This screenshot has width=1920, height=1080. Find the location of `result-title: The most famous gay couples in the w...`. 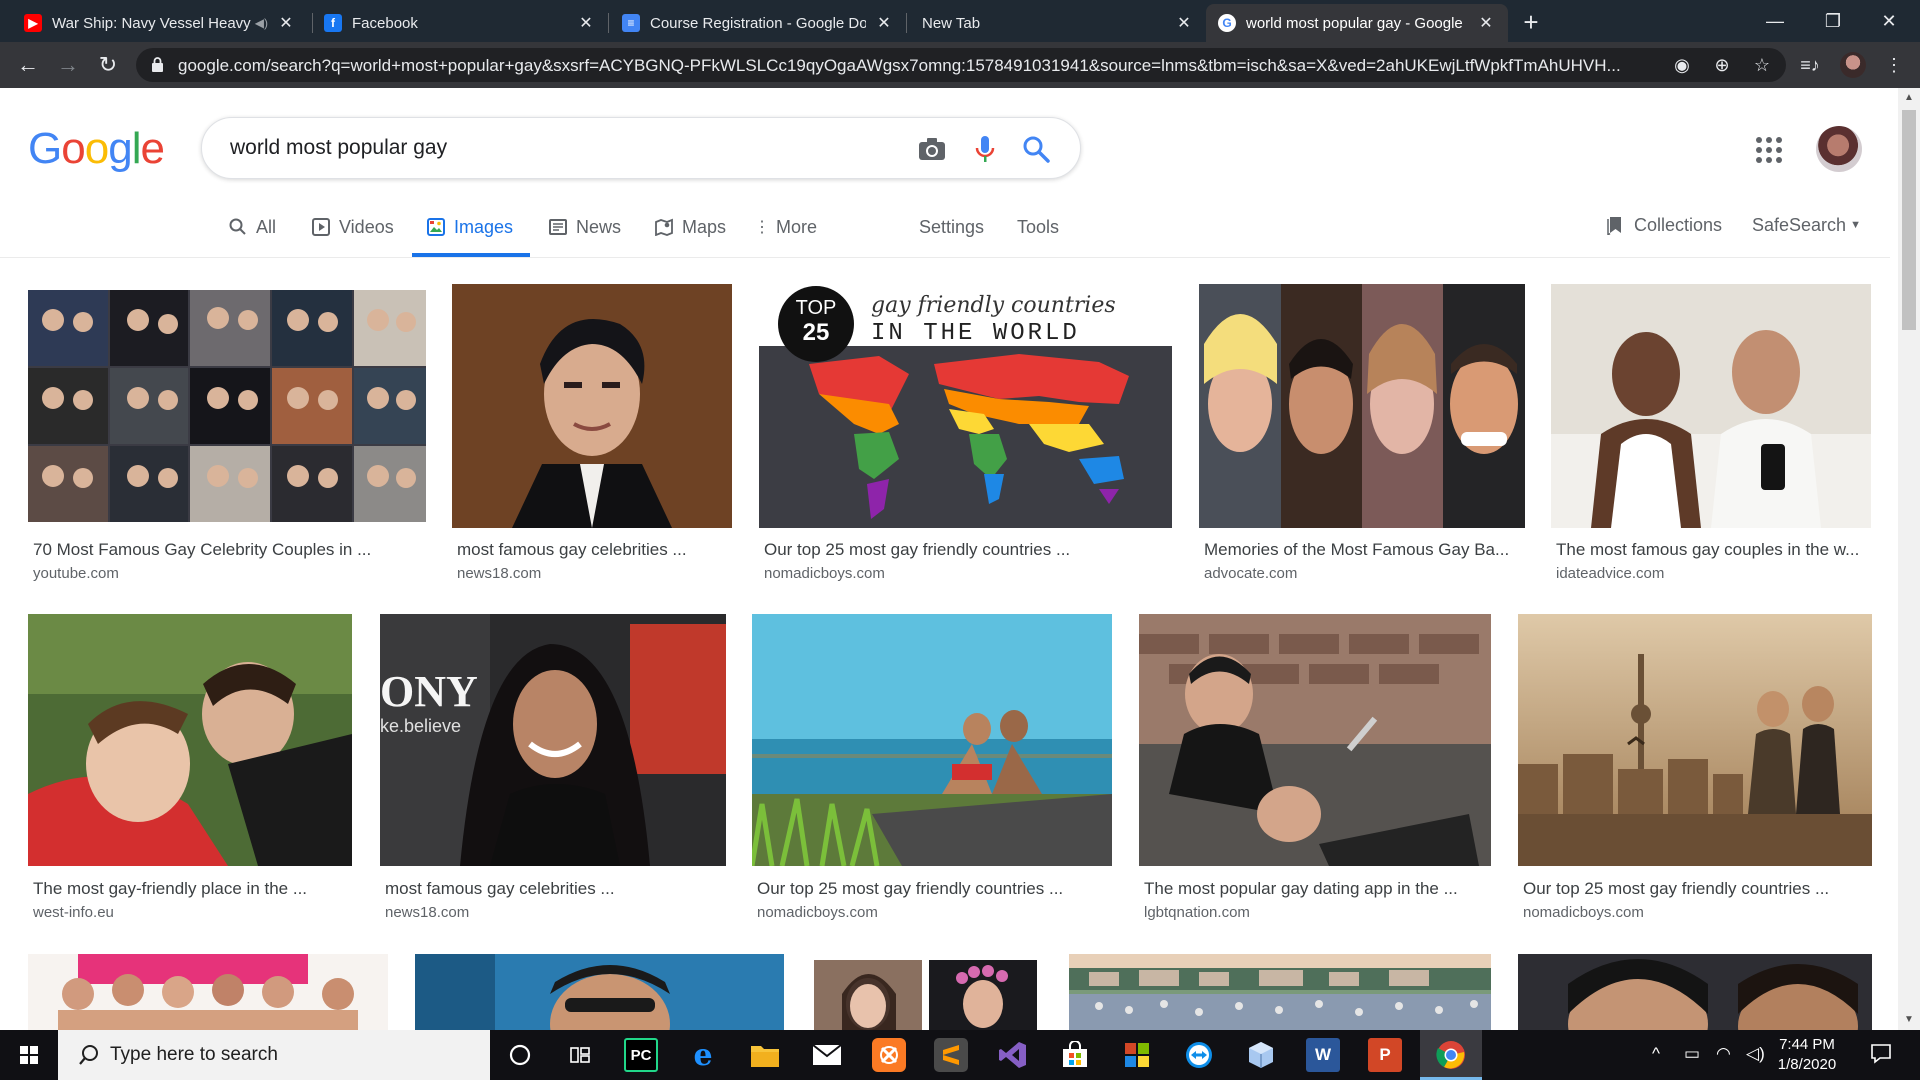

result-title: The most famous gay couples in the w... is located at coordinates (1712, 550).